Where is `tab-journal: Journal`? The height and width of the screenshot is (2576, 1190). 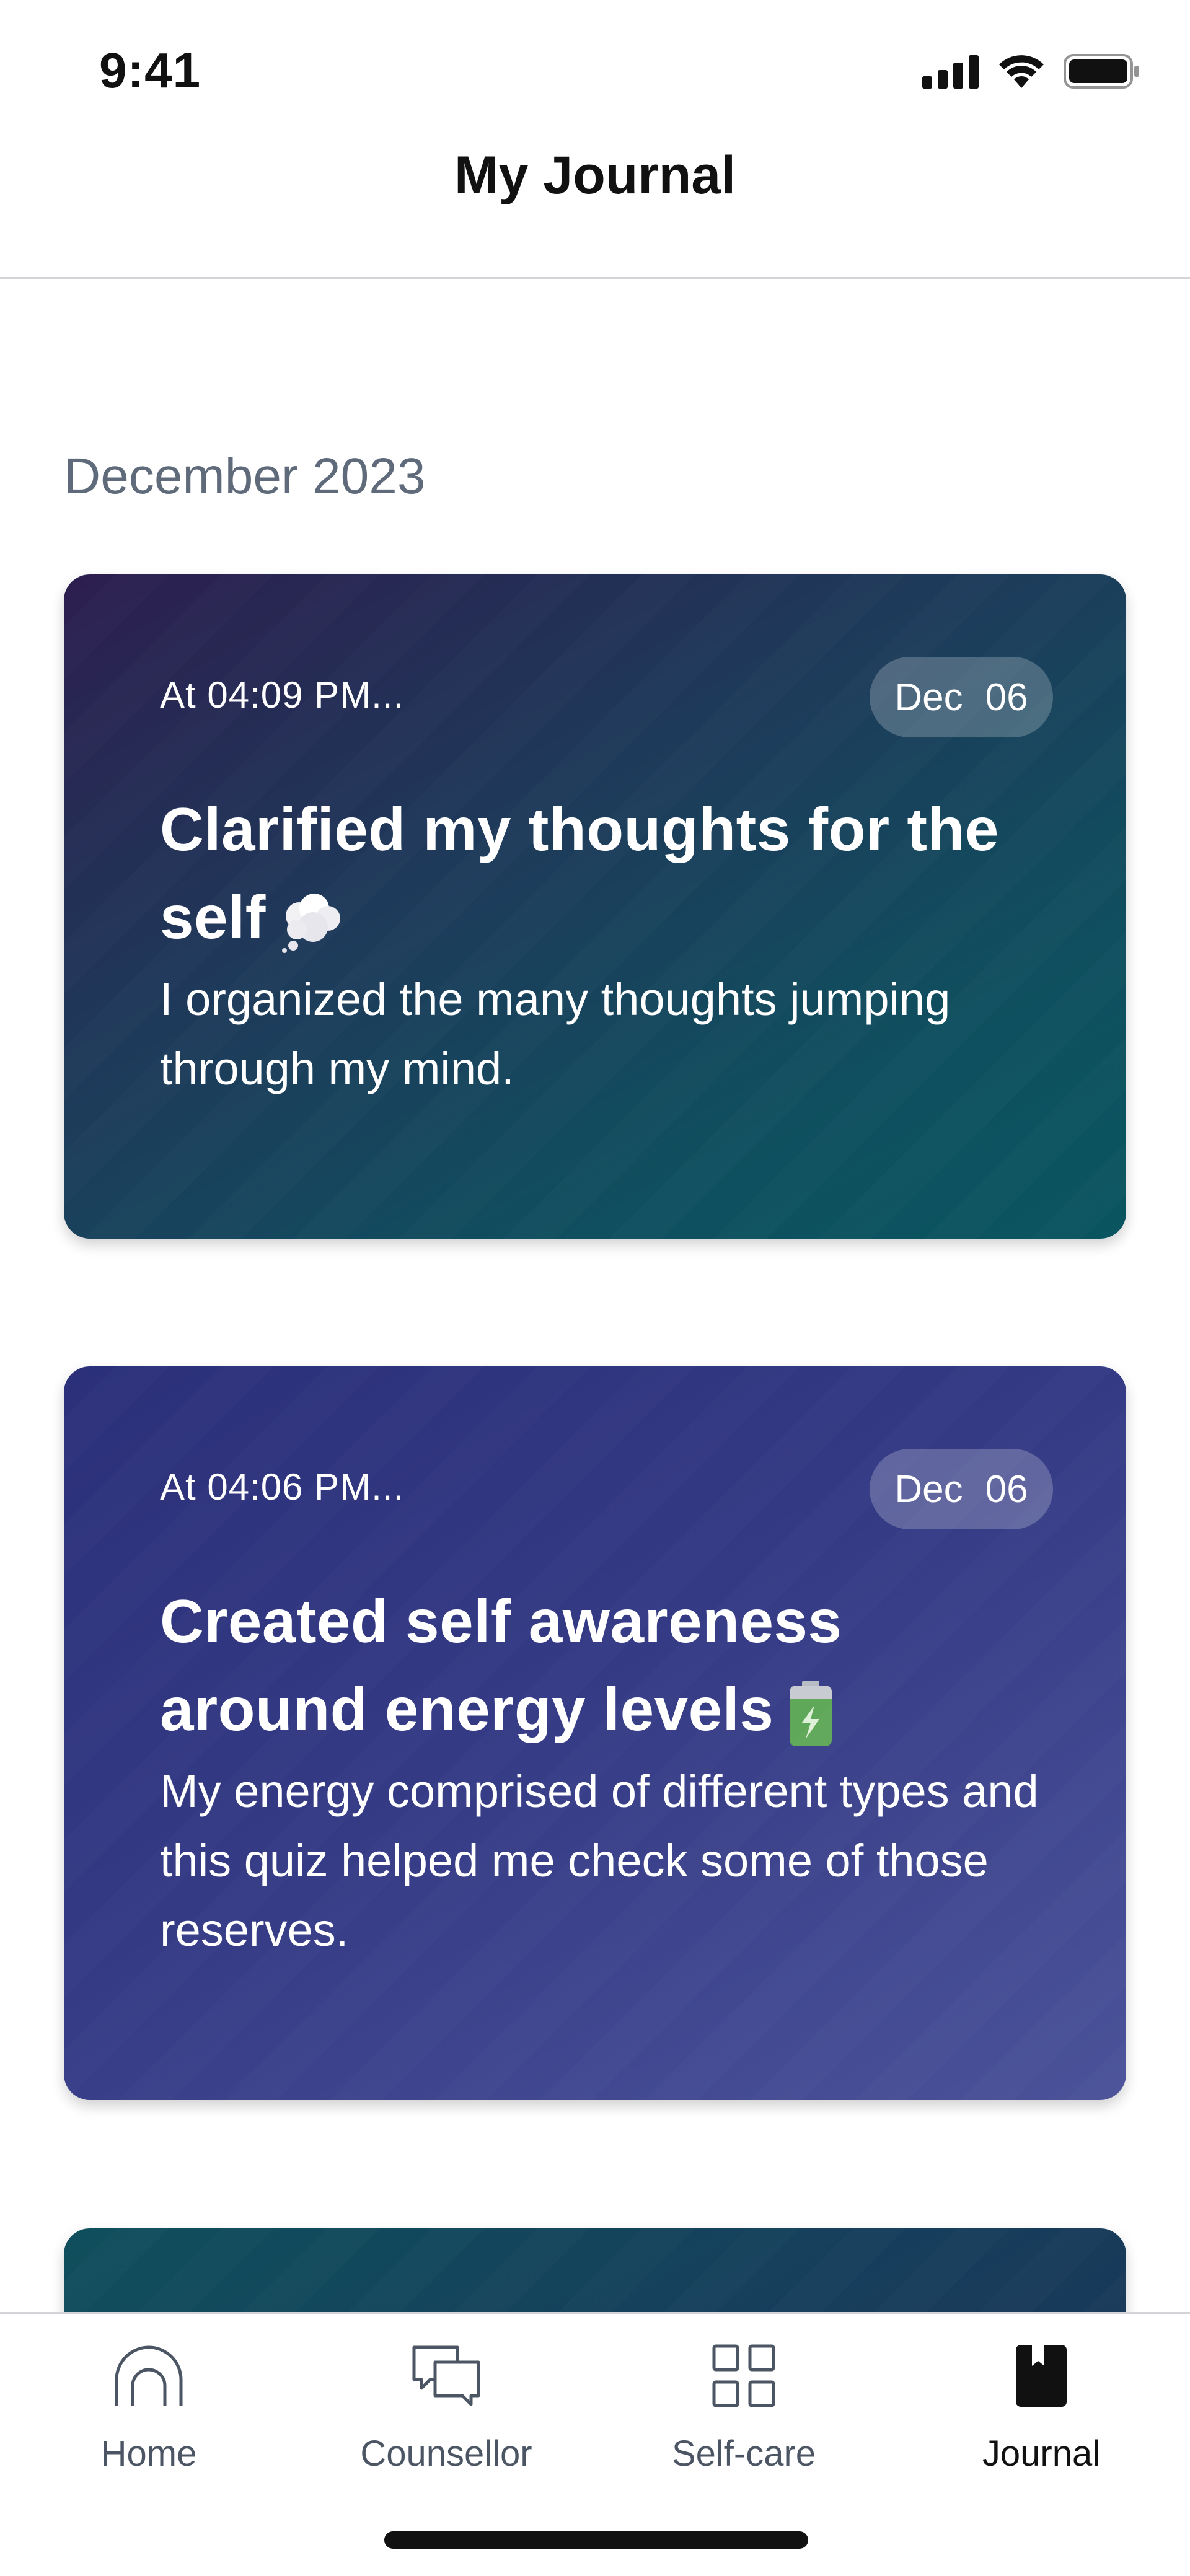
tab-journal: Journal is located at coordinates (1041, 2407).